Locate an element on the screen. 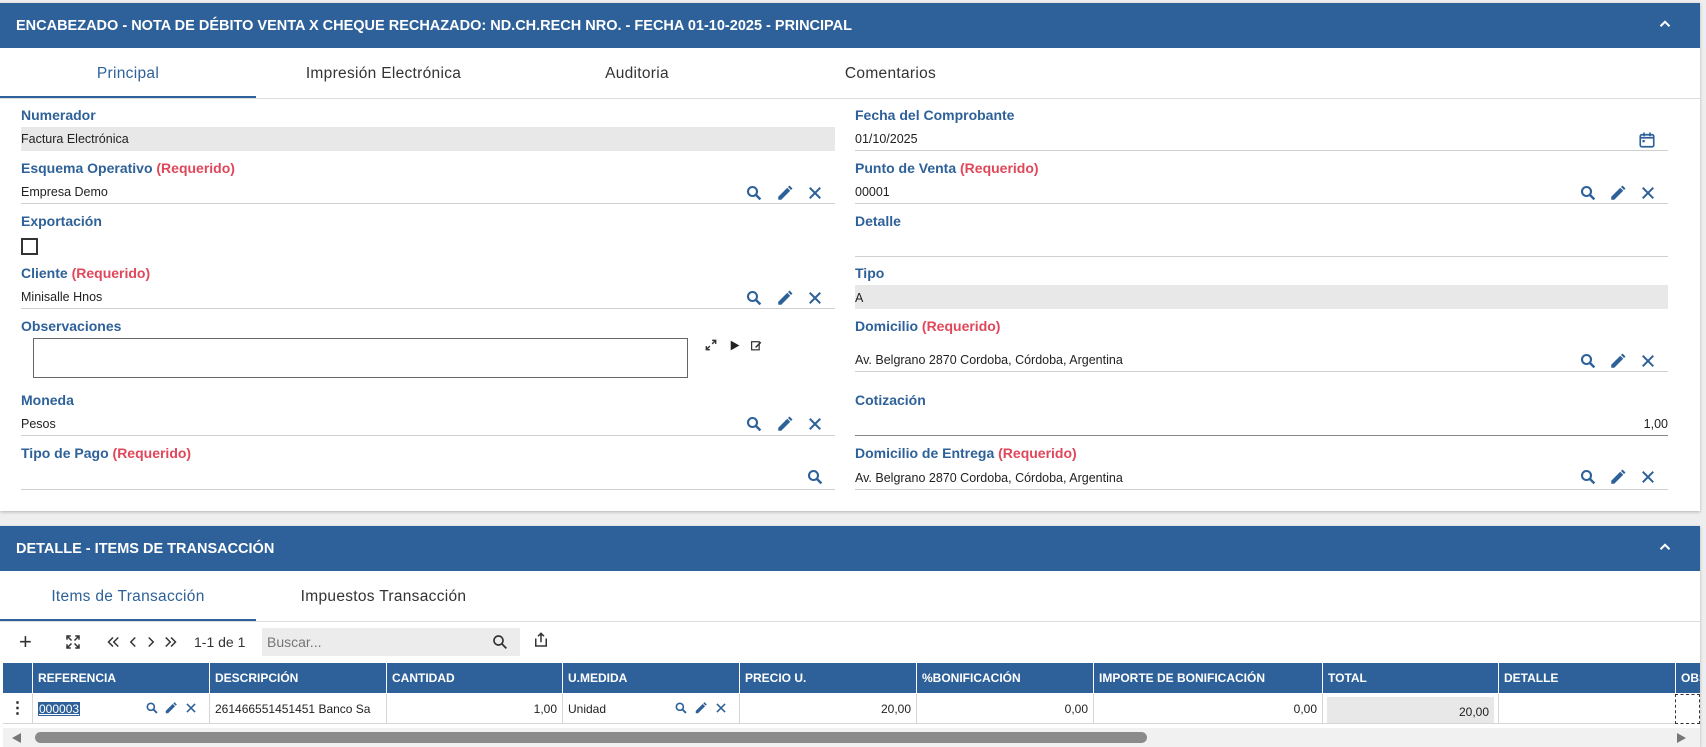 This screenshot has height=747, width=1706. expand-icon is located at coordinates (711, 345).